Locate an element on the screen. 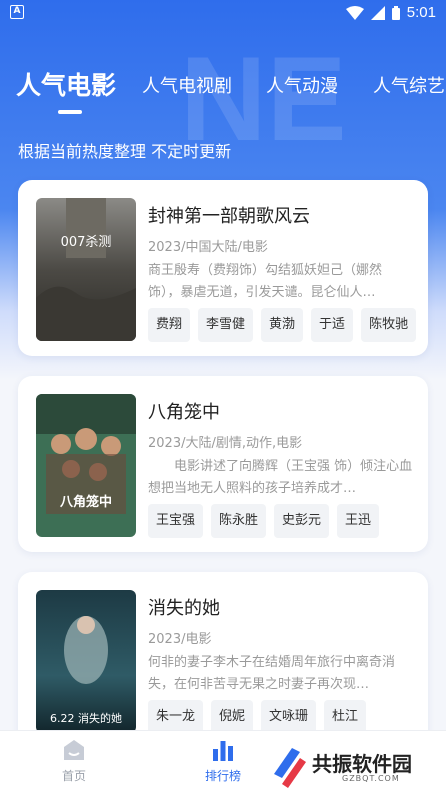  movie-poster: 007杀测 is located at coordinates (86, 269).